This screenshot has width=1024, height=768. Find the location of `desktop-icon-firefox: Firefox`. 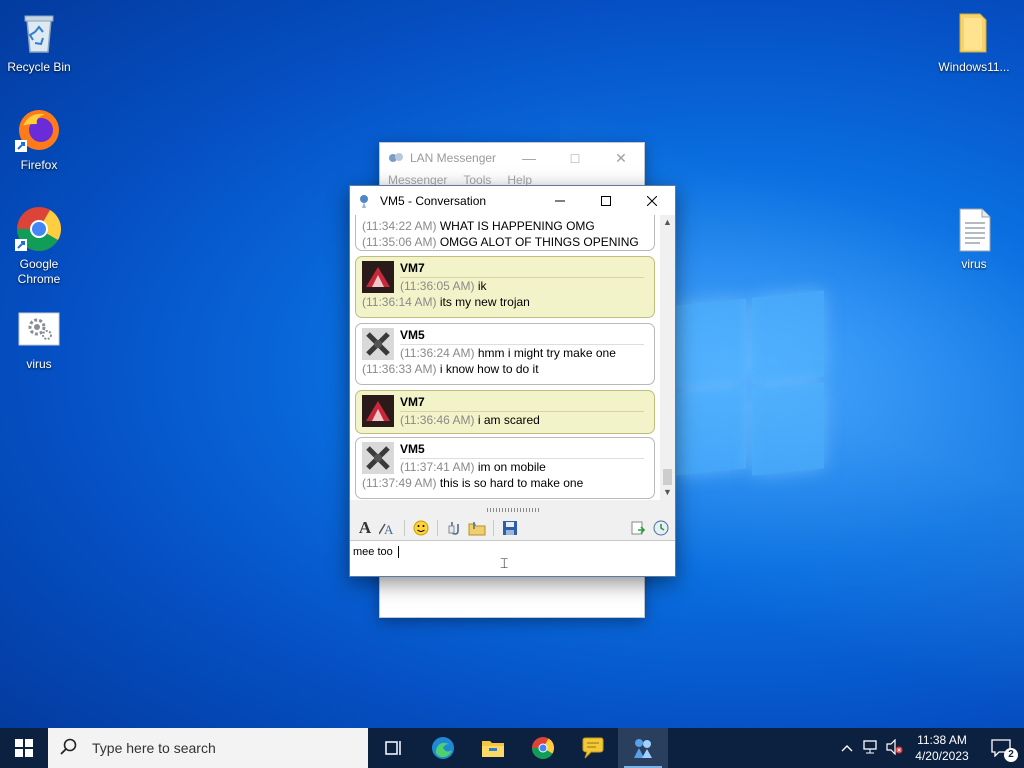

desktop-icon-firefox: Firefox is located at coordinates (39, 139).